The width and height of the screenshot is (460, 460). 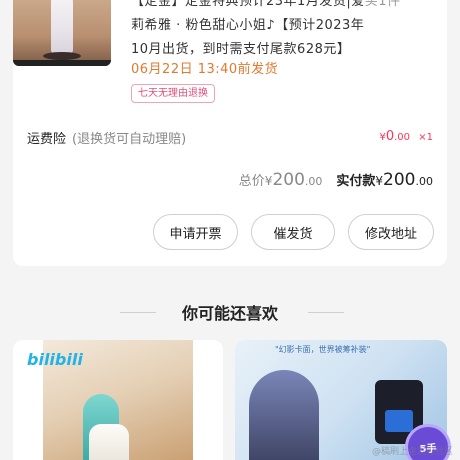 What do you see at coordinates (326, 312) in the screenshot?
I see `section-rule-right` at bounding box center [326, 312].